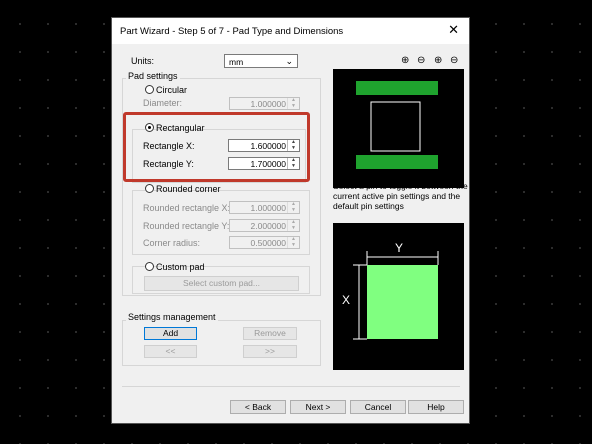  I want to click on remove-button: Remove, so click(270, 333).